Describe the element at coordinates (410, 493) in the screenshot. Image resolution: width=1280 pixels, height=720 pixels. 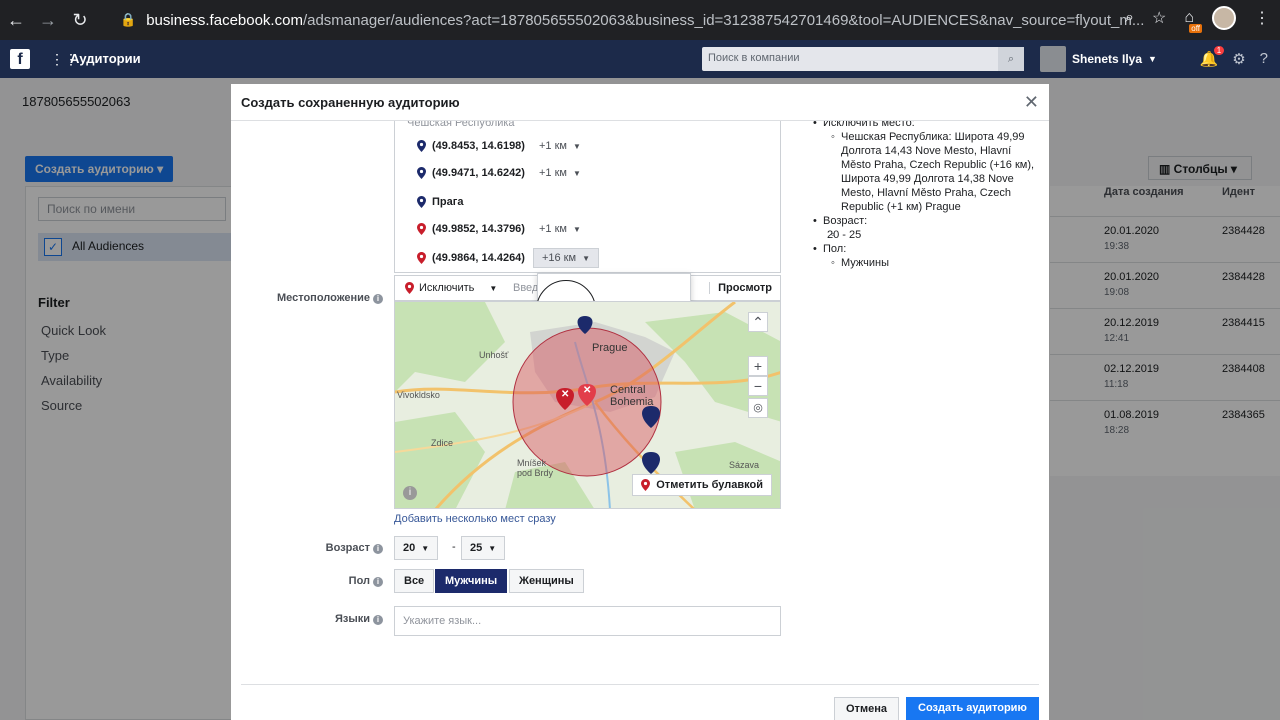
I see `map-info-icon: i` at that location.